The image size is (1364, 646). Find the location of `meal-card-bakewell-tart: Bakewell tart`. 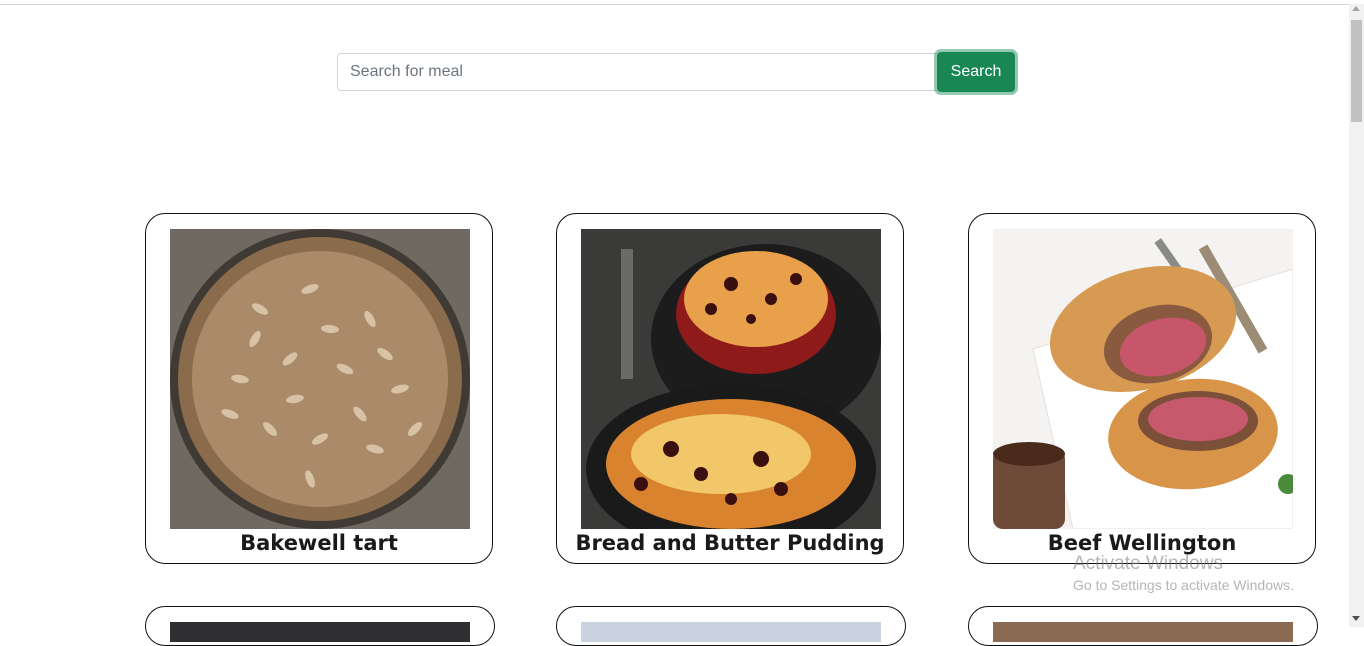

meal-card-bakewell-tart: Bakewell tart is located at coordinates (319, 388).